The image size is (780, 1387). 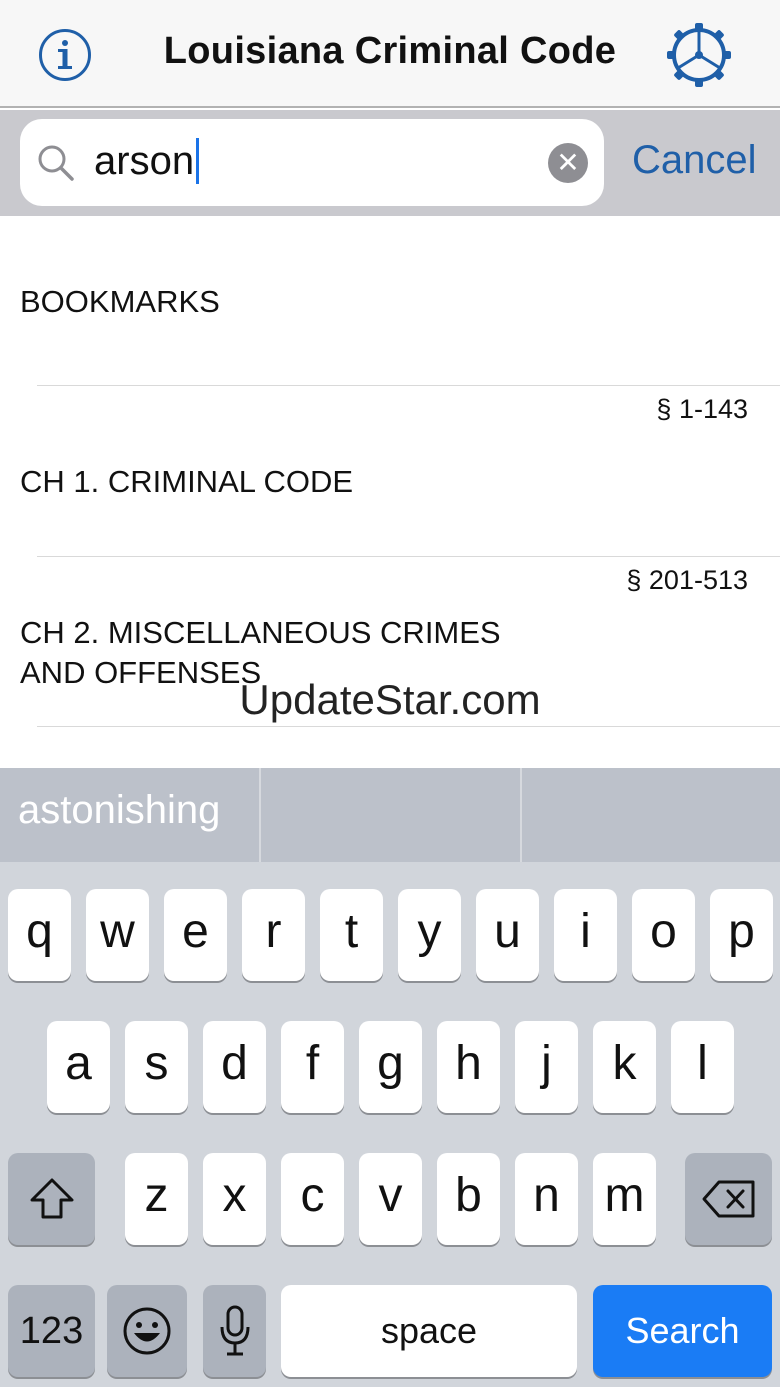 What do you see at coordinates (624, 1199) in the screenshot?
I see `key-m: m` at bounding box center [624, 1199].